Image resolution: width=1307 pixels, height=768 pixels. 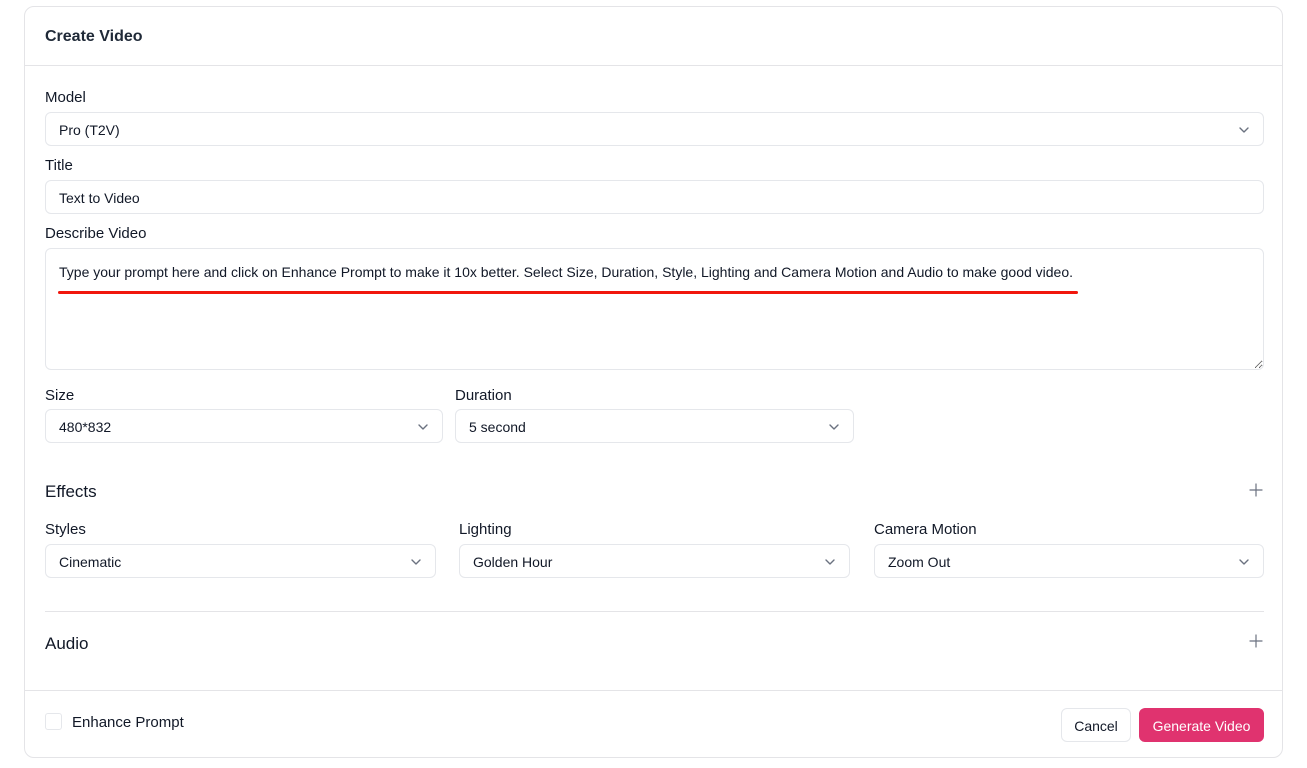 What do you see at coordinates (483, 395) in the screenshot?
I see `duration-label: Duration` at bounding box center [483, 395].